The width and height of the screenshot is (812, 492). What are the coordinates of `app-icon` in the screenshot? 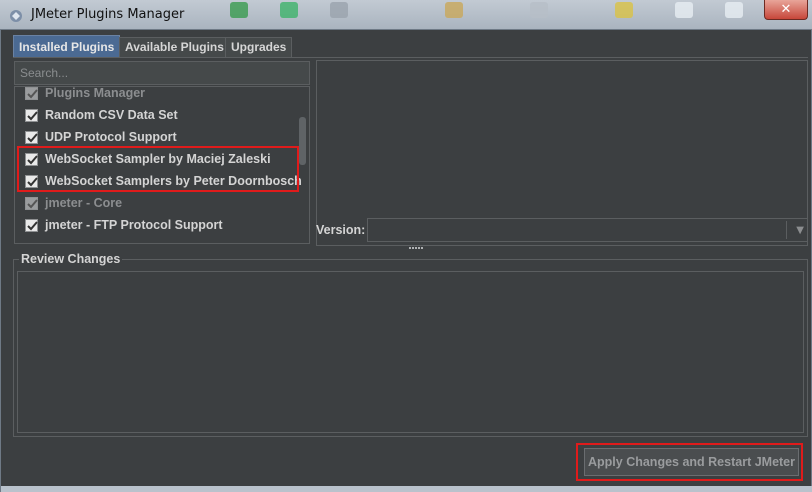 It's located at (16, 16).